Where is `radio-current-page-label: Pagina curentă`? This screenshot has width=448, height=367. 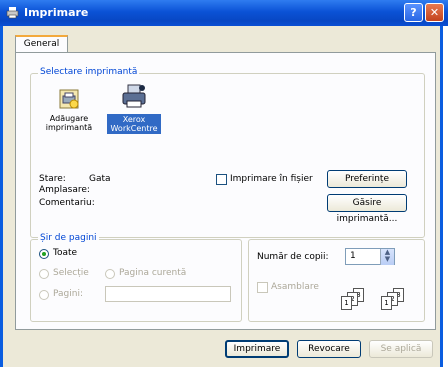
radio-current-page-label: Pagina curentă is located at coordinates (153, 273).